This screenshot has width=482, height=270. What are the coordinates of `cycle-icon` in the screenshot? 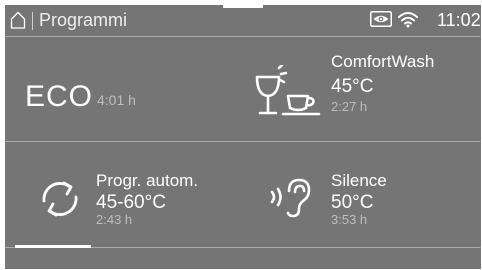 It's located at (60, 199).